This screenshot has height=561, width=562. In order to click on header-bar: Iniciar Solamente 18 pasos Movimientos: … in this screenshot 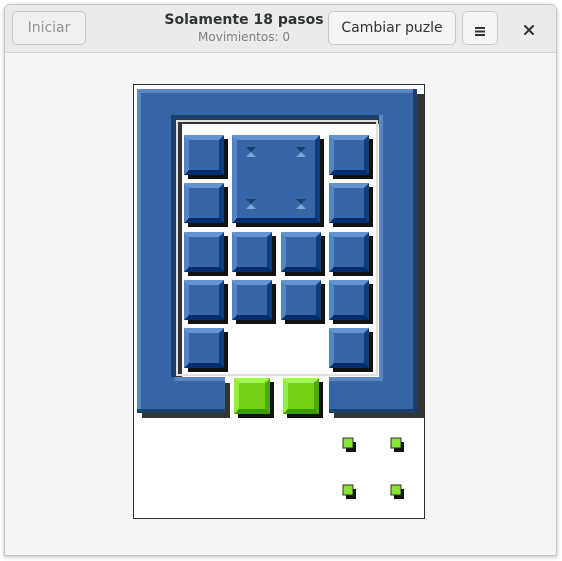, I will do `click(280, 29)`.